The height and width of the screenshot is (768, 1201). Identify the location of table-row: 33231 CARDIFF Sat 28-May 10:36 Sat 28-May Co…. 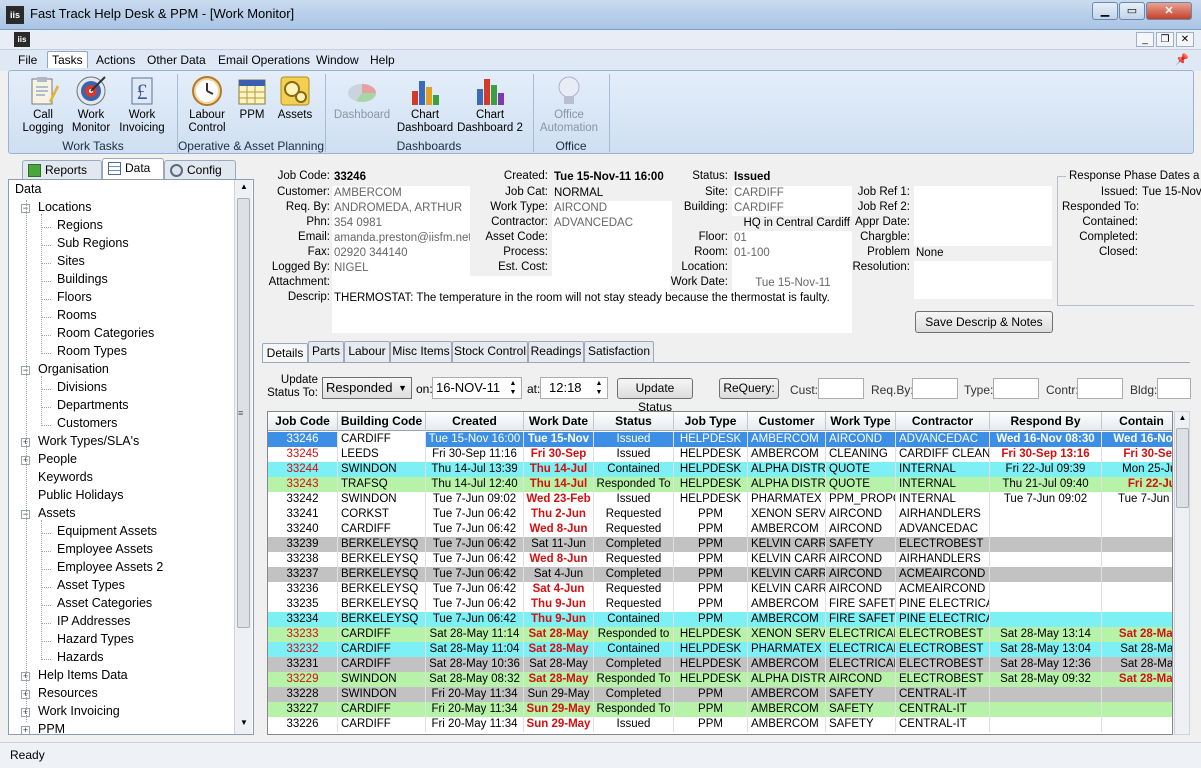
(720, 664).